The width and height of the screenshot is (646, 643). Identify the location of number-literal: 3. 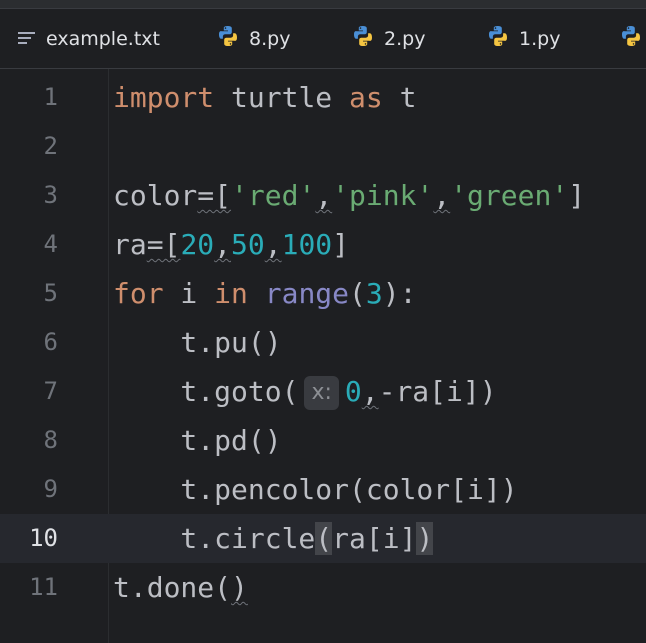
(374, 293).